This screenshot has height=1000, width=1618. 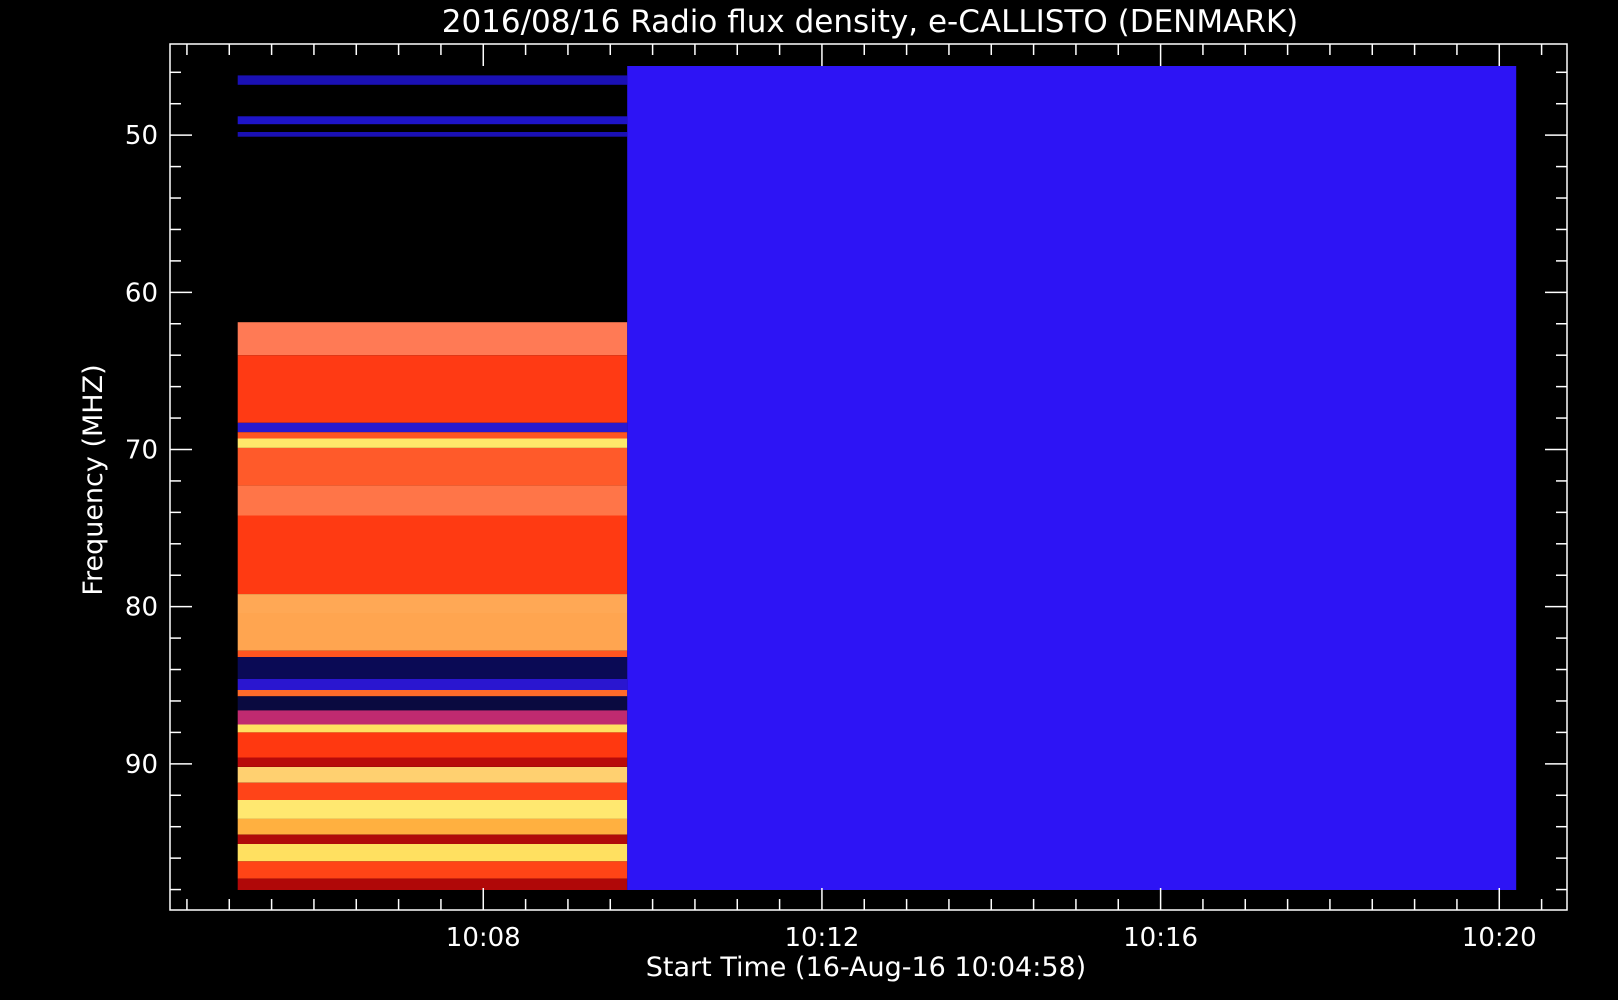 What do you see at coordinates (141, 450) in the screenshot?
I see `y-tick-label-2: 70` at bounding box center [141, 450].